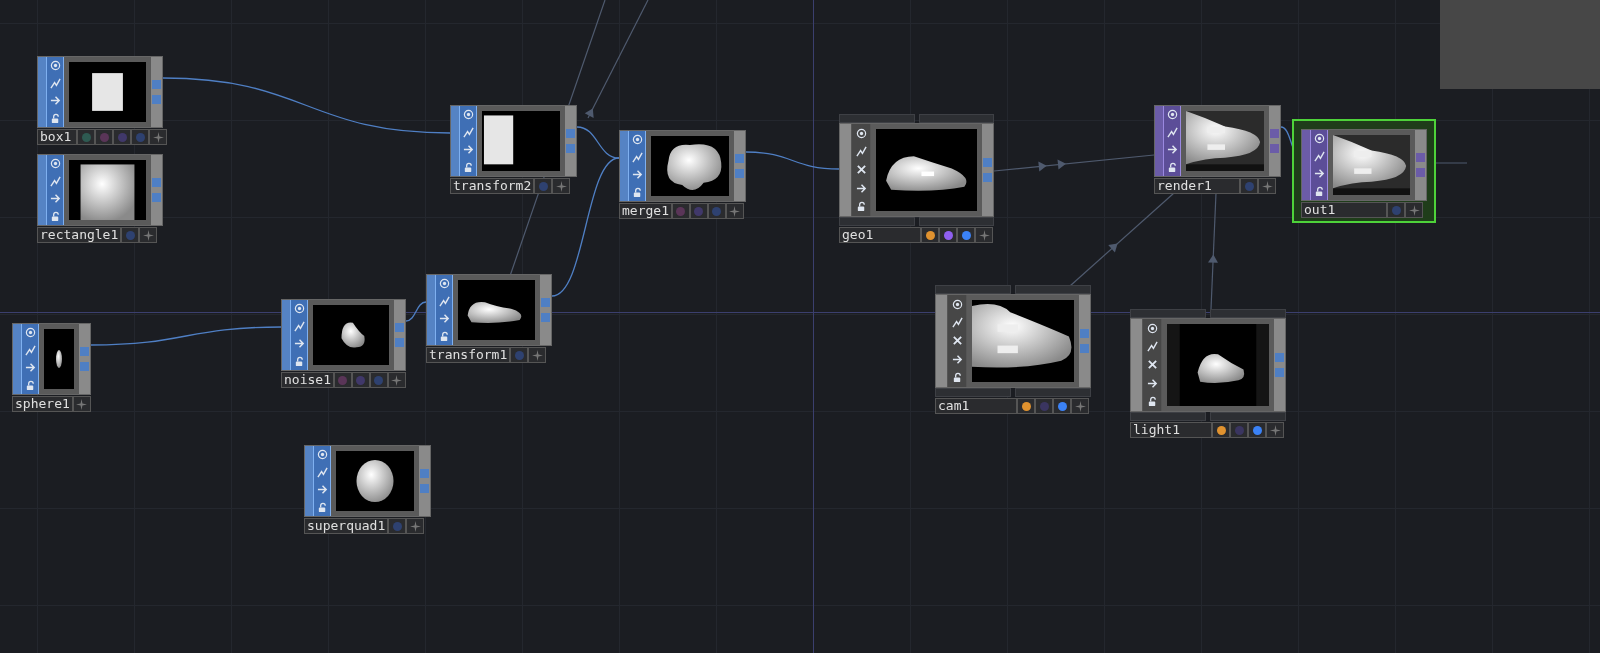 The width and height of the screenshot is (1600, 653). I want to click on node-name: geo1, so click(880, 235).